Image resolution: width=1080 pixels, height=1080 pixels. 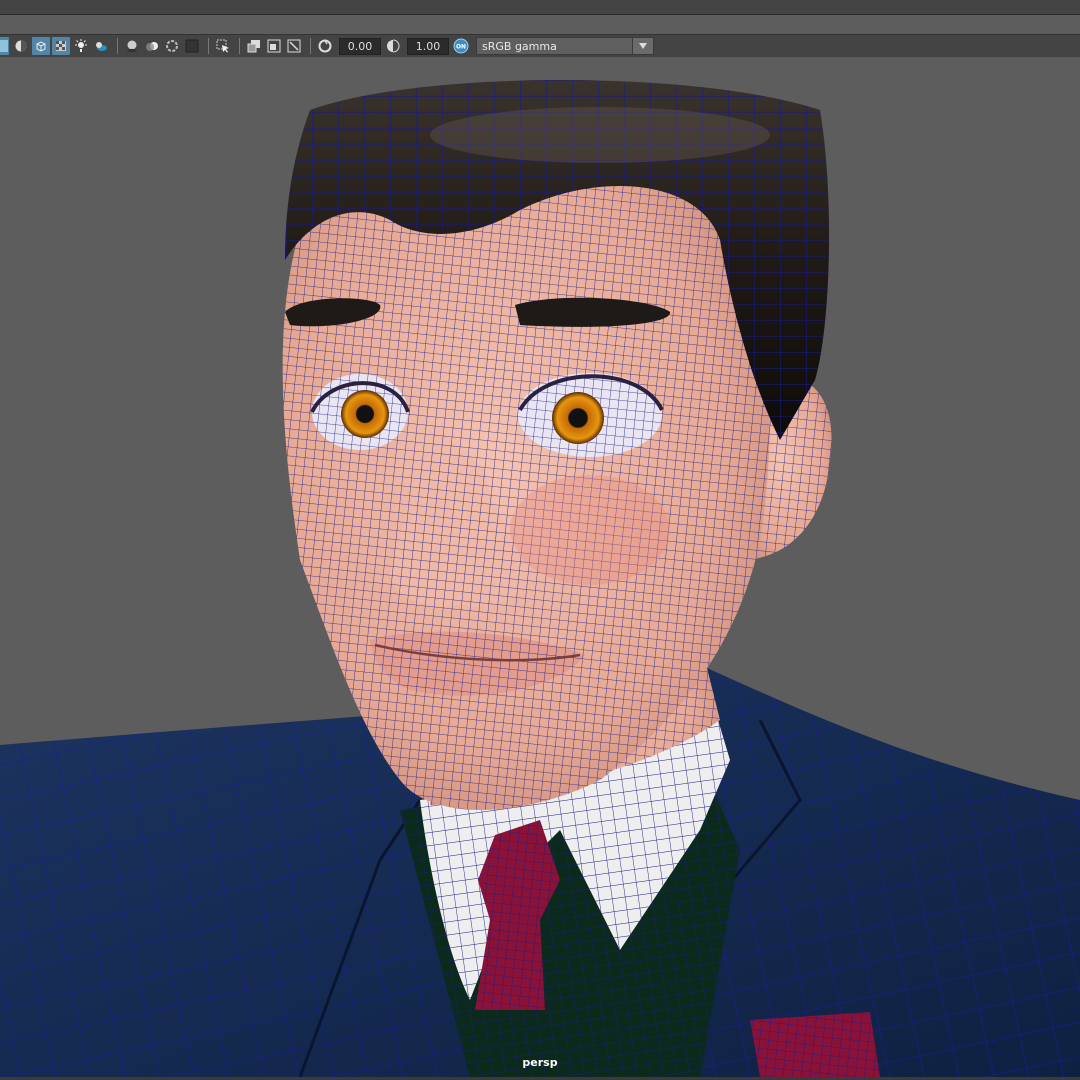 What do you see at coordinates (132, 46) in the screenshot?
I see `ambient-occlusion-icon` at bounding box center [132, 46].